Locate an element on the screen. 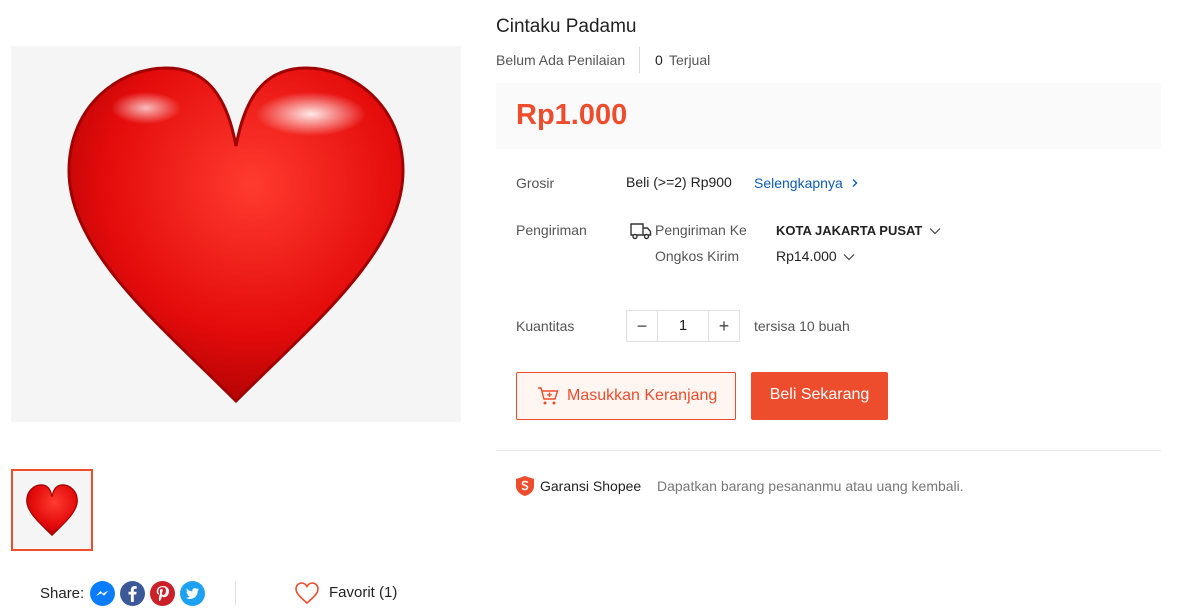  favorite-label: Favorit (1) is located at coordinates (363, 592).